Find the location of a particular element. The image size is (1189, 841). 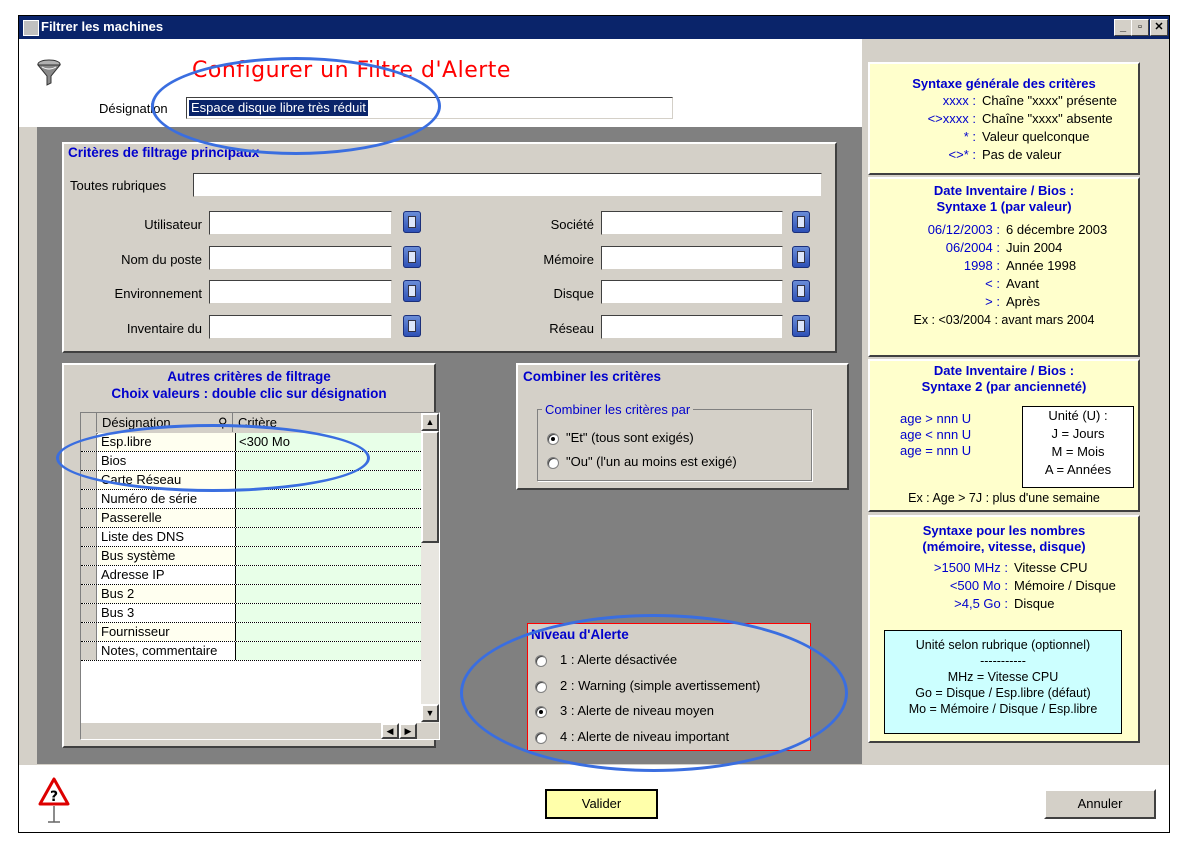

reseau-lookup-icon is located at coordinates (801, 326).